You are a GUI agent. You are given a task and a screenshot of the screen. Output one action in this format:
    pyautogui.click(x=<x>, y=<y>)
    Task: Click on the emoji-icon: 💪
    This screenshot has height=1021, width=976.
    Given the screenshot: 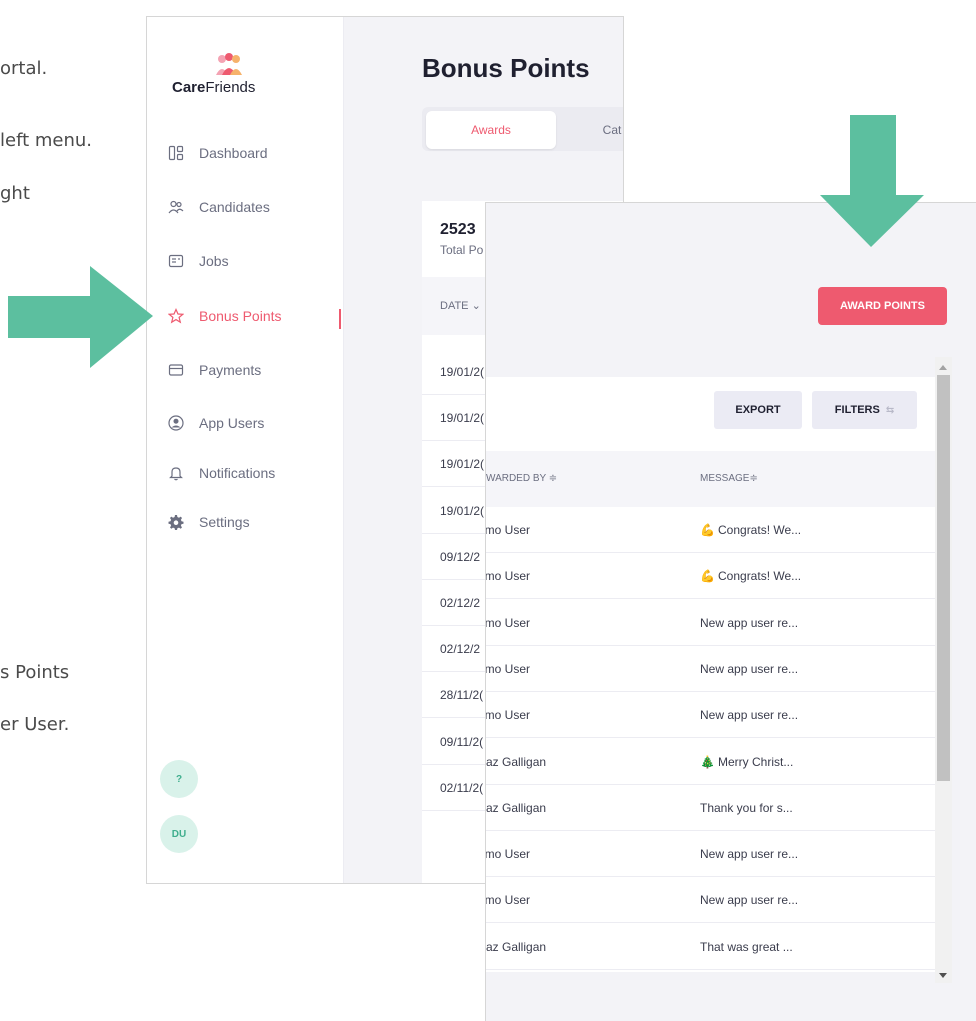 What is the action you would take?
    pyautogui.click(x=707, y=576)
    